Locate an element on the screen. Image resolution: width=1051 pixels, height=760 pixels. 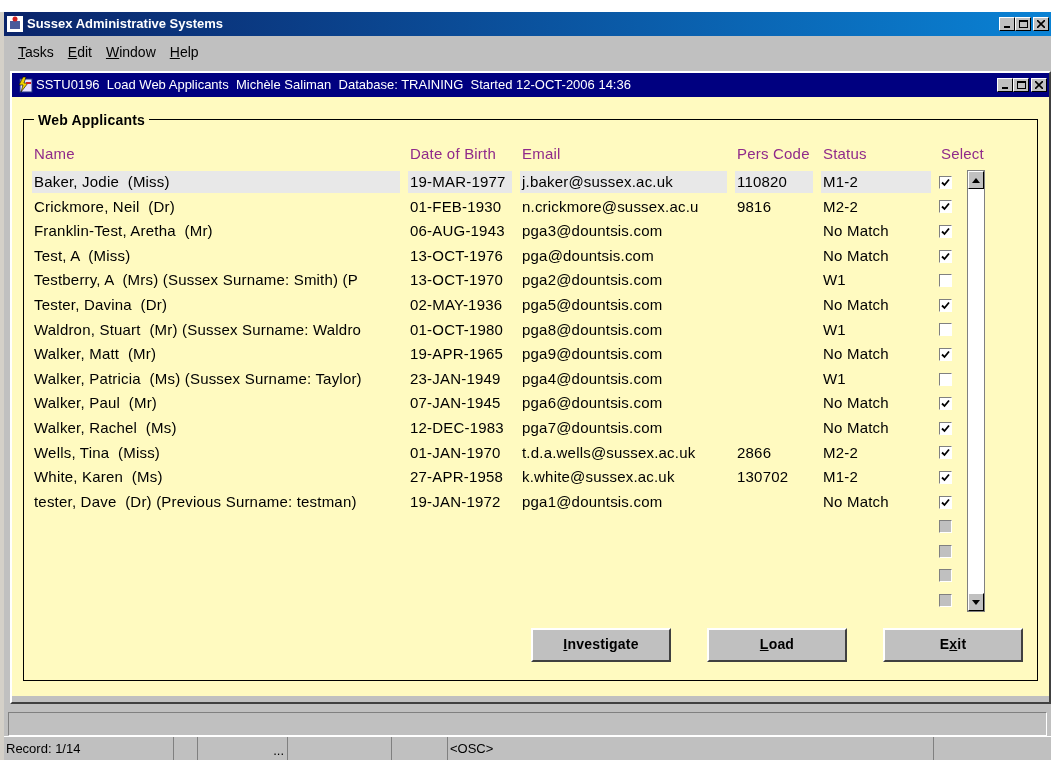
scrollbar is located at coordinates (976, 391).